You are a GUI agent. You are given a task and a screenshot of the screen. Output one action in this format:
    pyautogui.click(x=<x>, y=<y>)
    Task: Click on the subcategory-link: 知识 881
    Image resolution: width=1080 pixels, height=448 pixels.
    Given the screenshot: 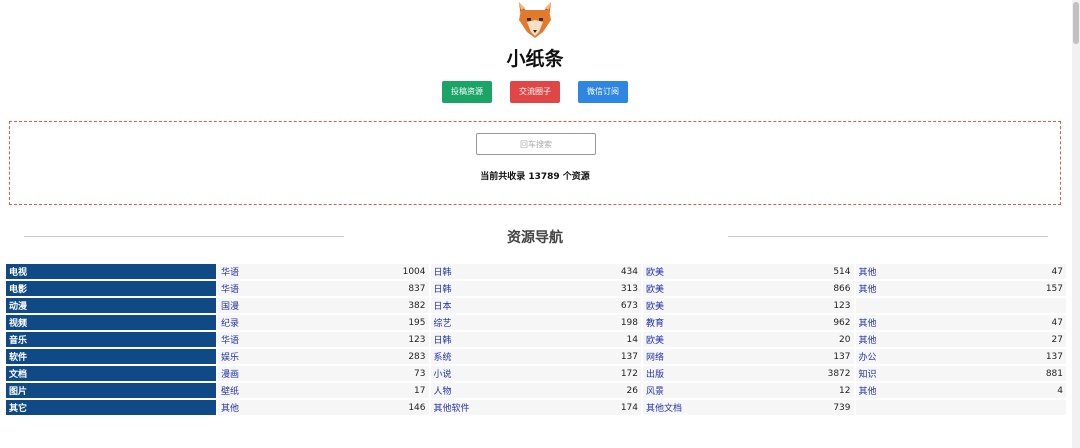 What is the action you would take?
    pyautogui.click(x=961, y=374)
    